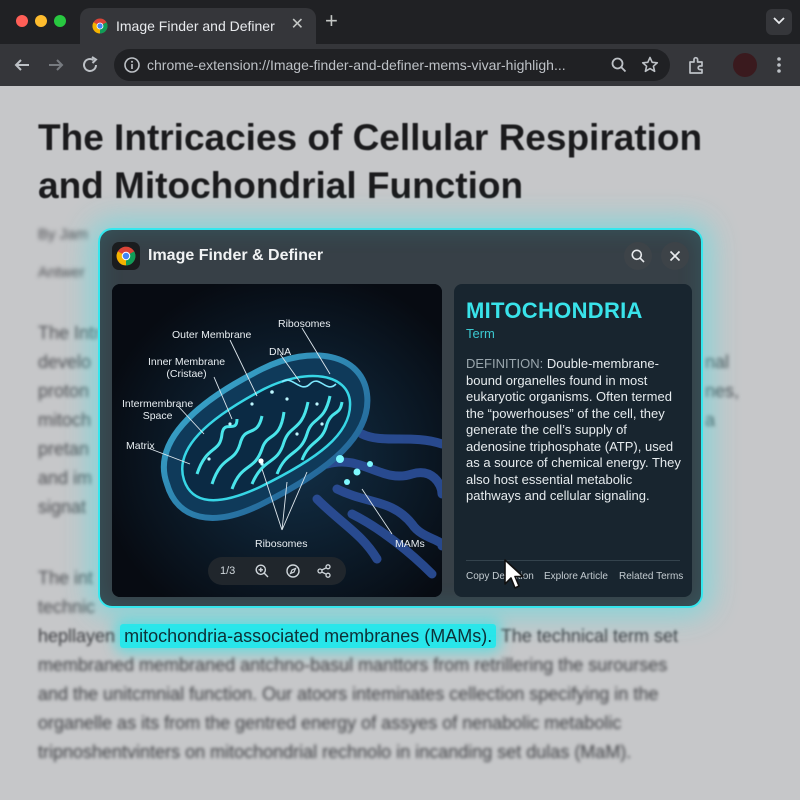  What do you see at coordinates (236, 255) in the screenshot?
I see `panel-title: Image Finder & Definer` at bounding box center [236, 255].